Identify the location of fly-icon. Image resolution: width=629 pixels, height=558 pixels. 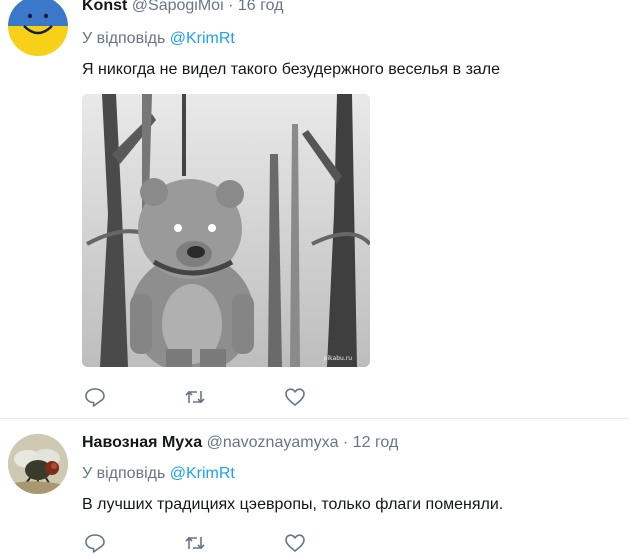
(38, 464).